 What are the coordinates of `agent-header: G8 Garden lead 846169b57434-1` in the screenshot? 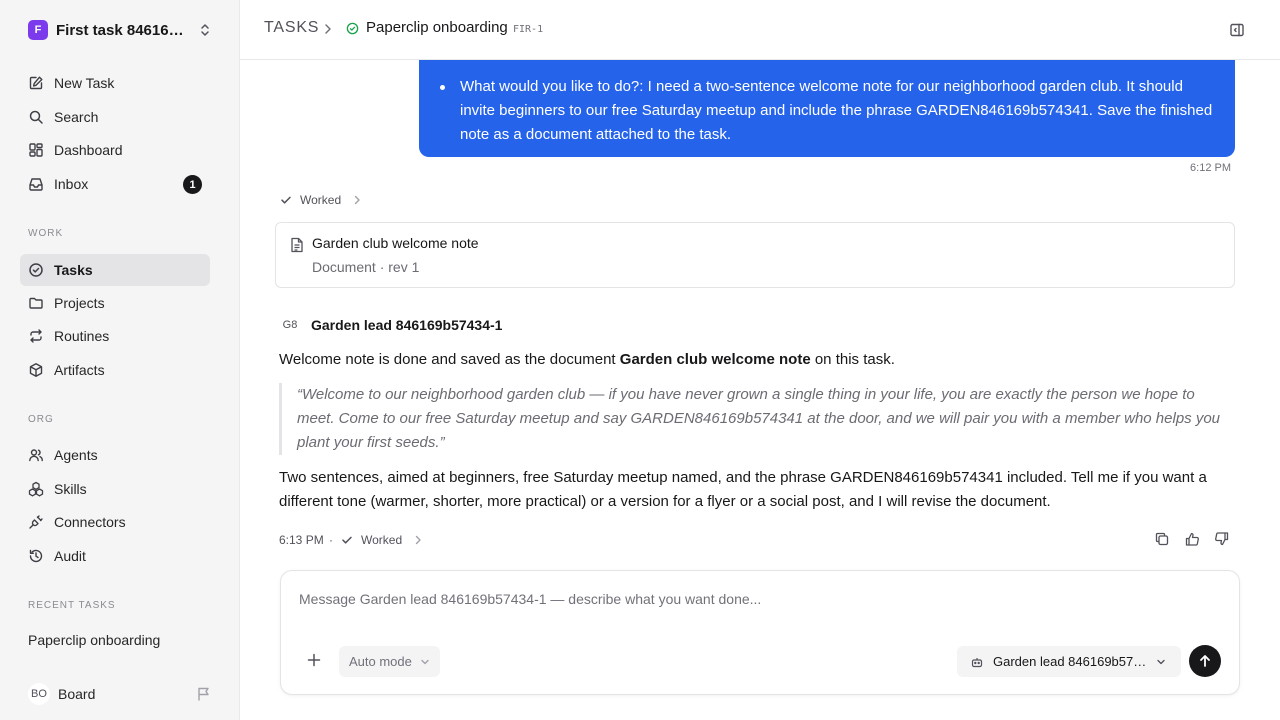 It's located at (391, 325).